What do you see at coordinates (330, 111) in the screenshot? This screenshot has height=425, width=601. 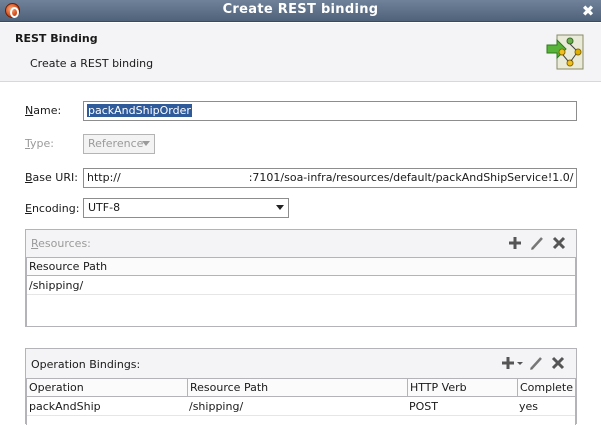 I see `name-field: packAndShipOrder` at bounding box center [330, 111].